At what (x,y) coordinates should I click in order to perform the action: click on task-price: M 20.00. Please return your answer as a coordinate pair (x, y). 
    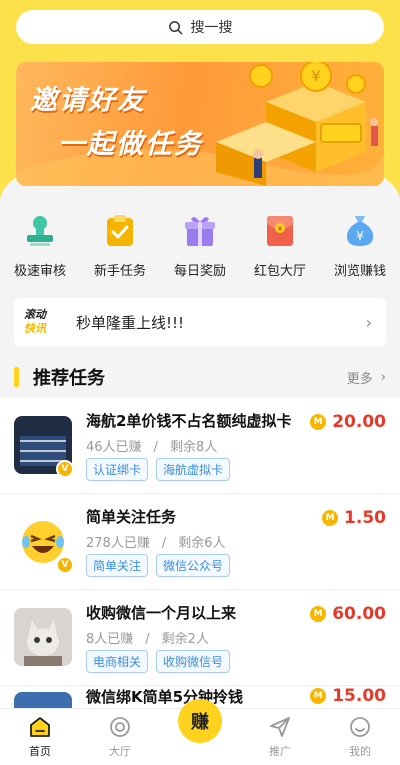
    Looking at the image, I should click on (348, 422).